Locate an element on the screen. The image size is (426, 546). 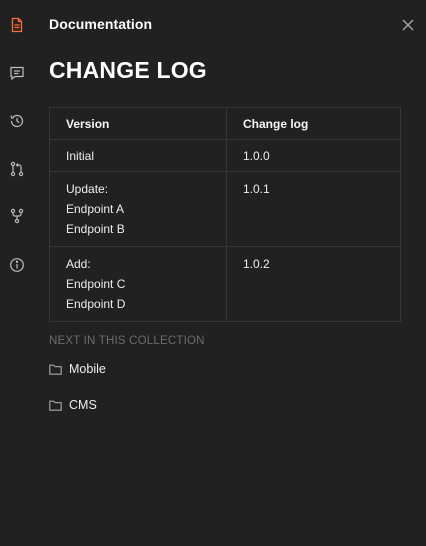
panel-title: Documentation is located at coordinates (101, 24).